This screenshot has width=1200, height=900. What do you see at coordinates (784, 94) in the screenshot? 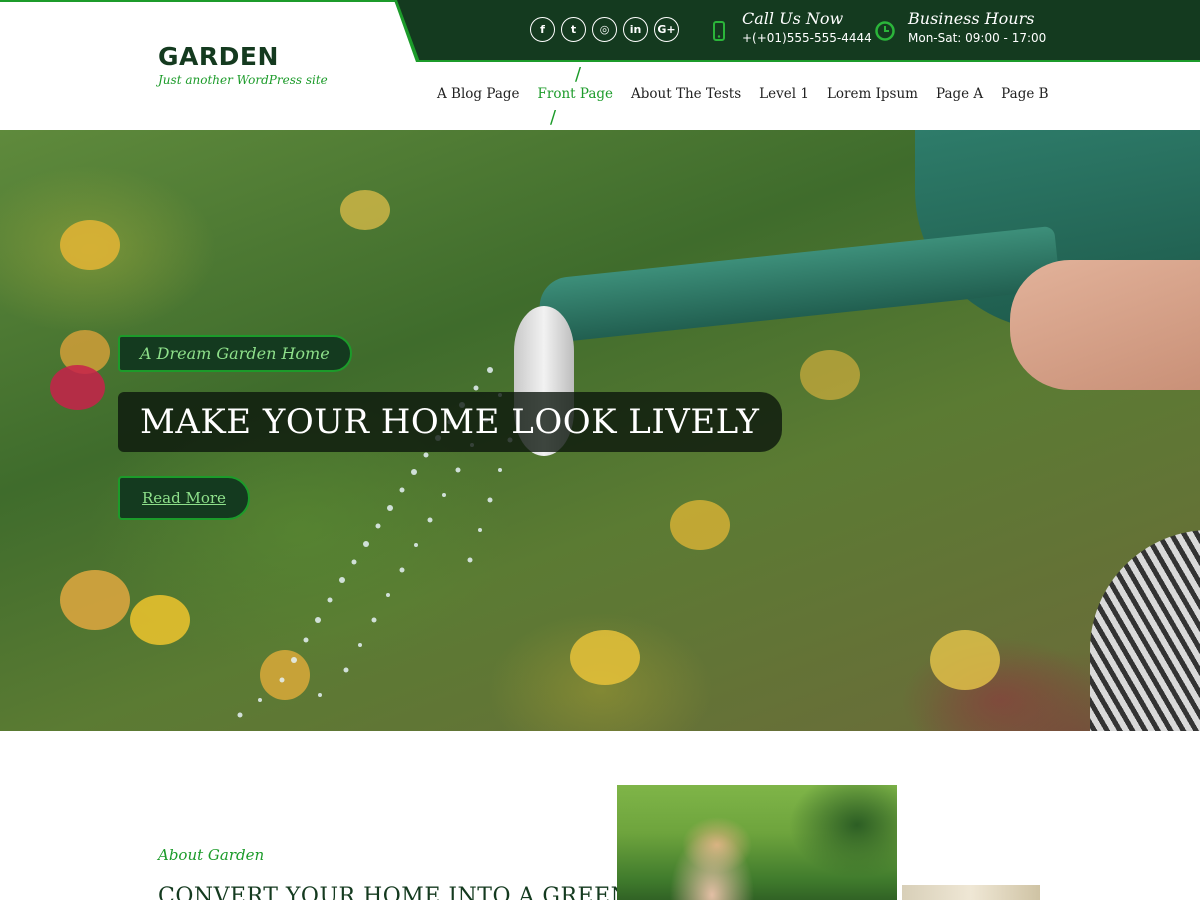
I see `nav-item-level-1: Level 1` at bounding box center [784, 94].